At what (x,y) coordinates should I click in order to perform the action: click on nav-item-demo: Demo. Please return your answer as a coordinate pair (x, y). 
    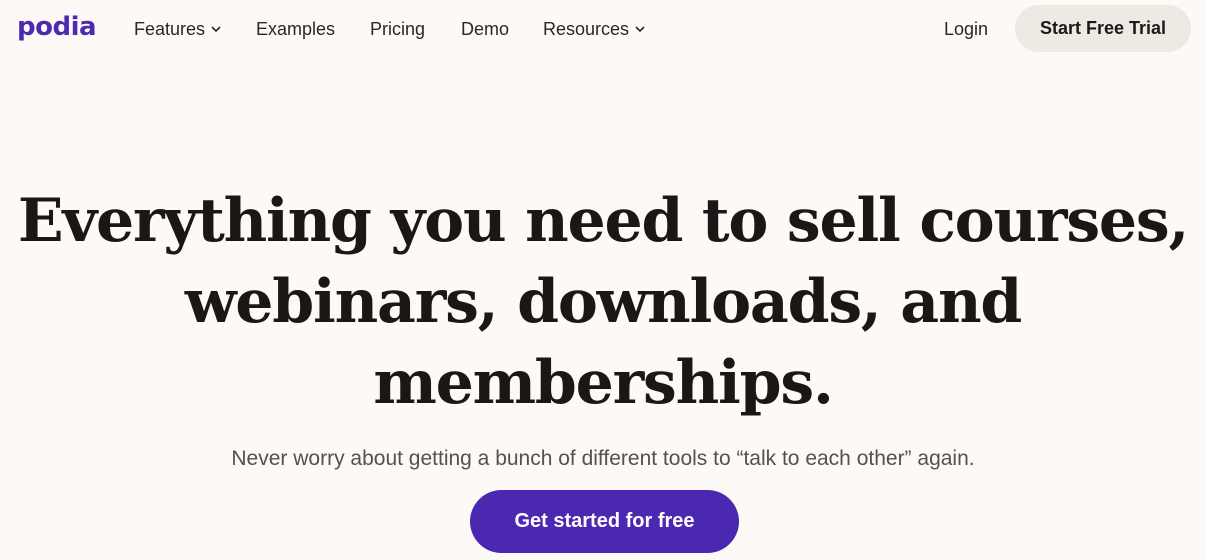
    Looking at the image, I should click on (485, 29).